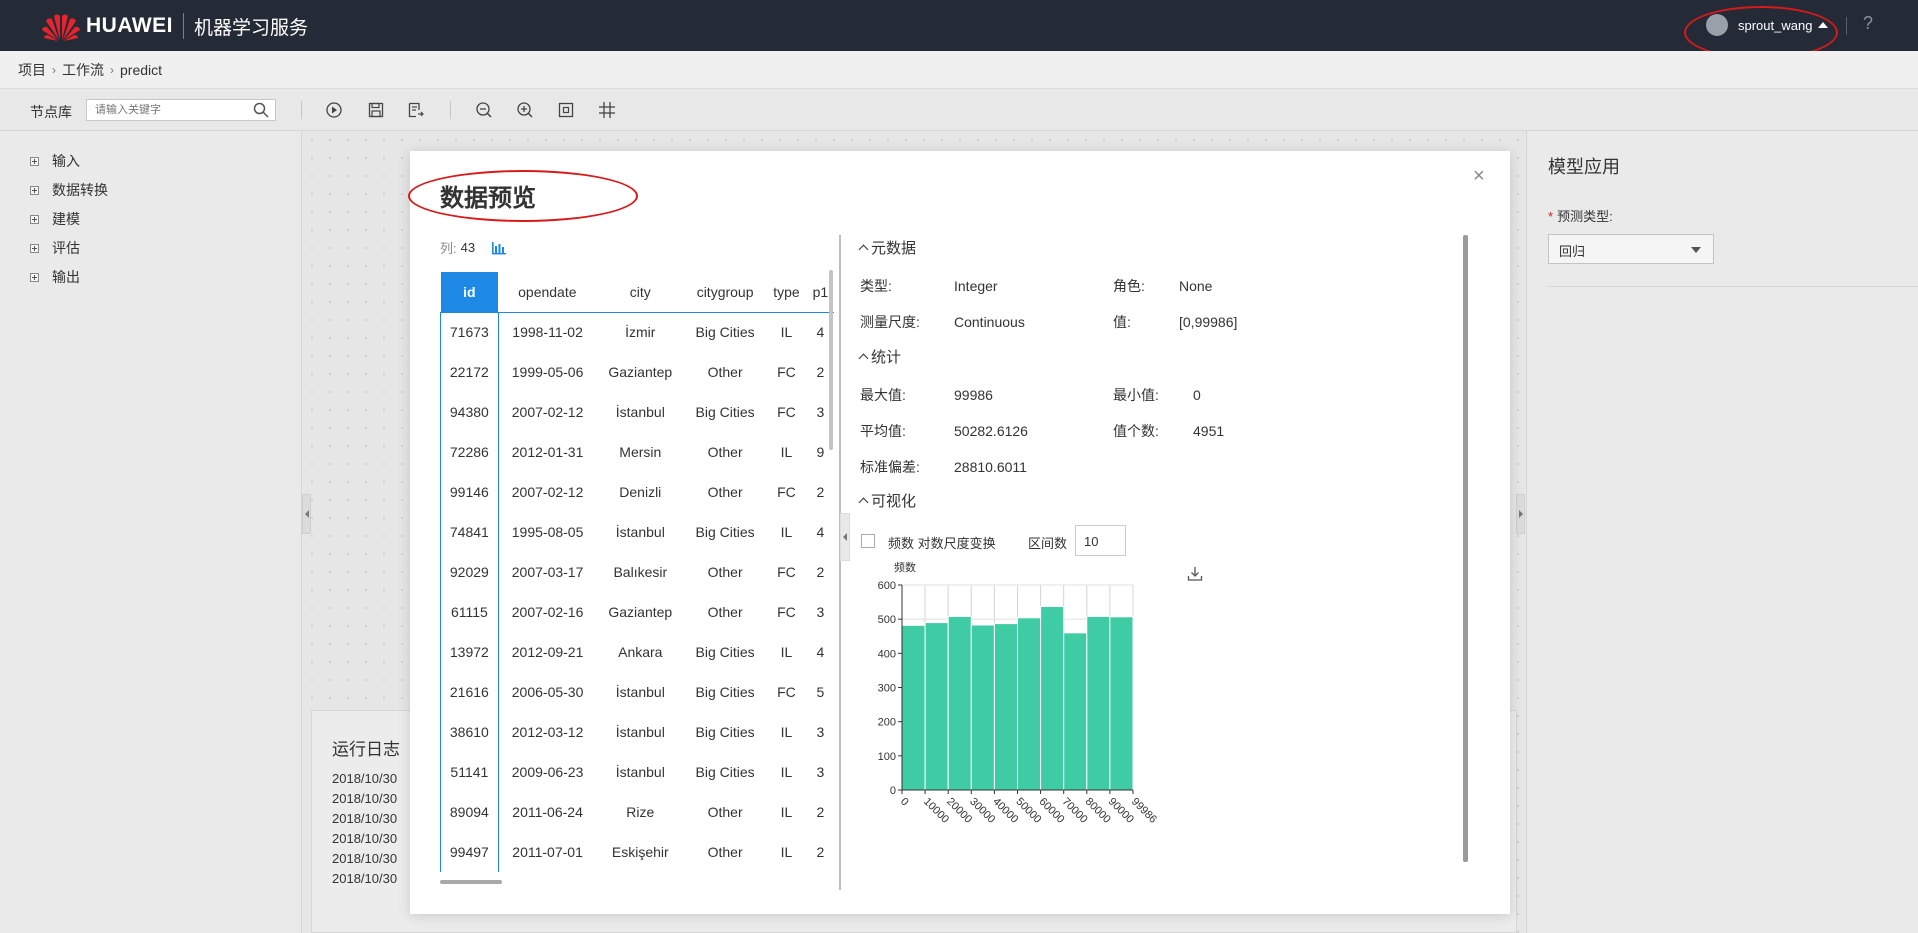 The image size is (1918, 933). Describe the element at coordinates (637, 692) in the screenshot. I see `table-row: 21616 2006-05-30 İstanbul Big Cities FC 5` at that location.